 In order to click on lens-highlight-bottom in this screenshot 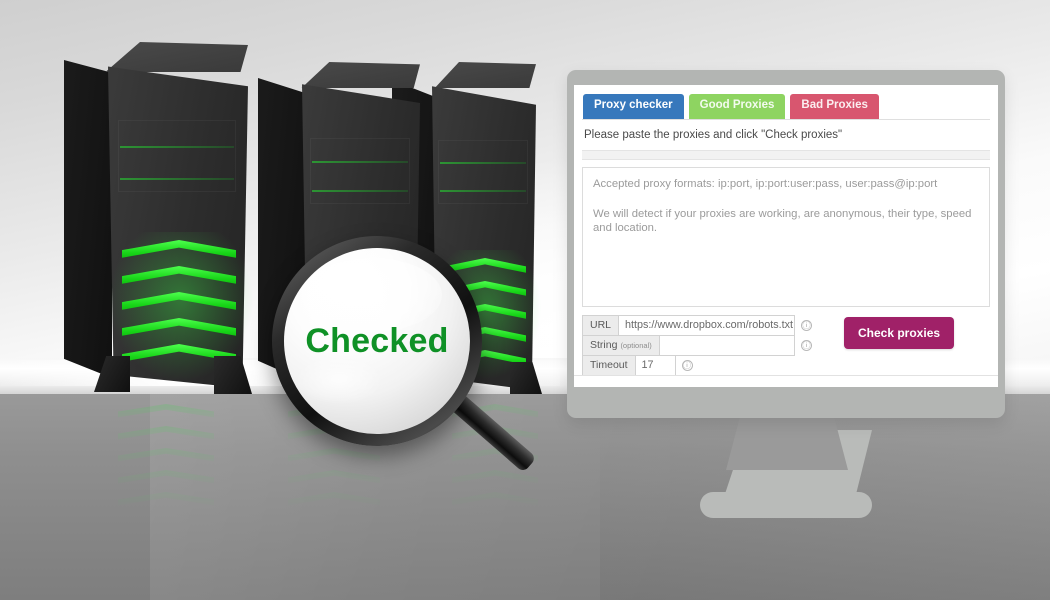, I will do `click(339, 380)`.